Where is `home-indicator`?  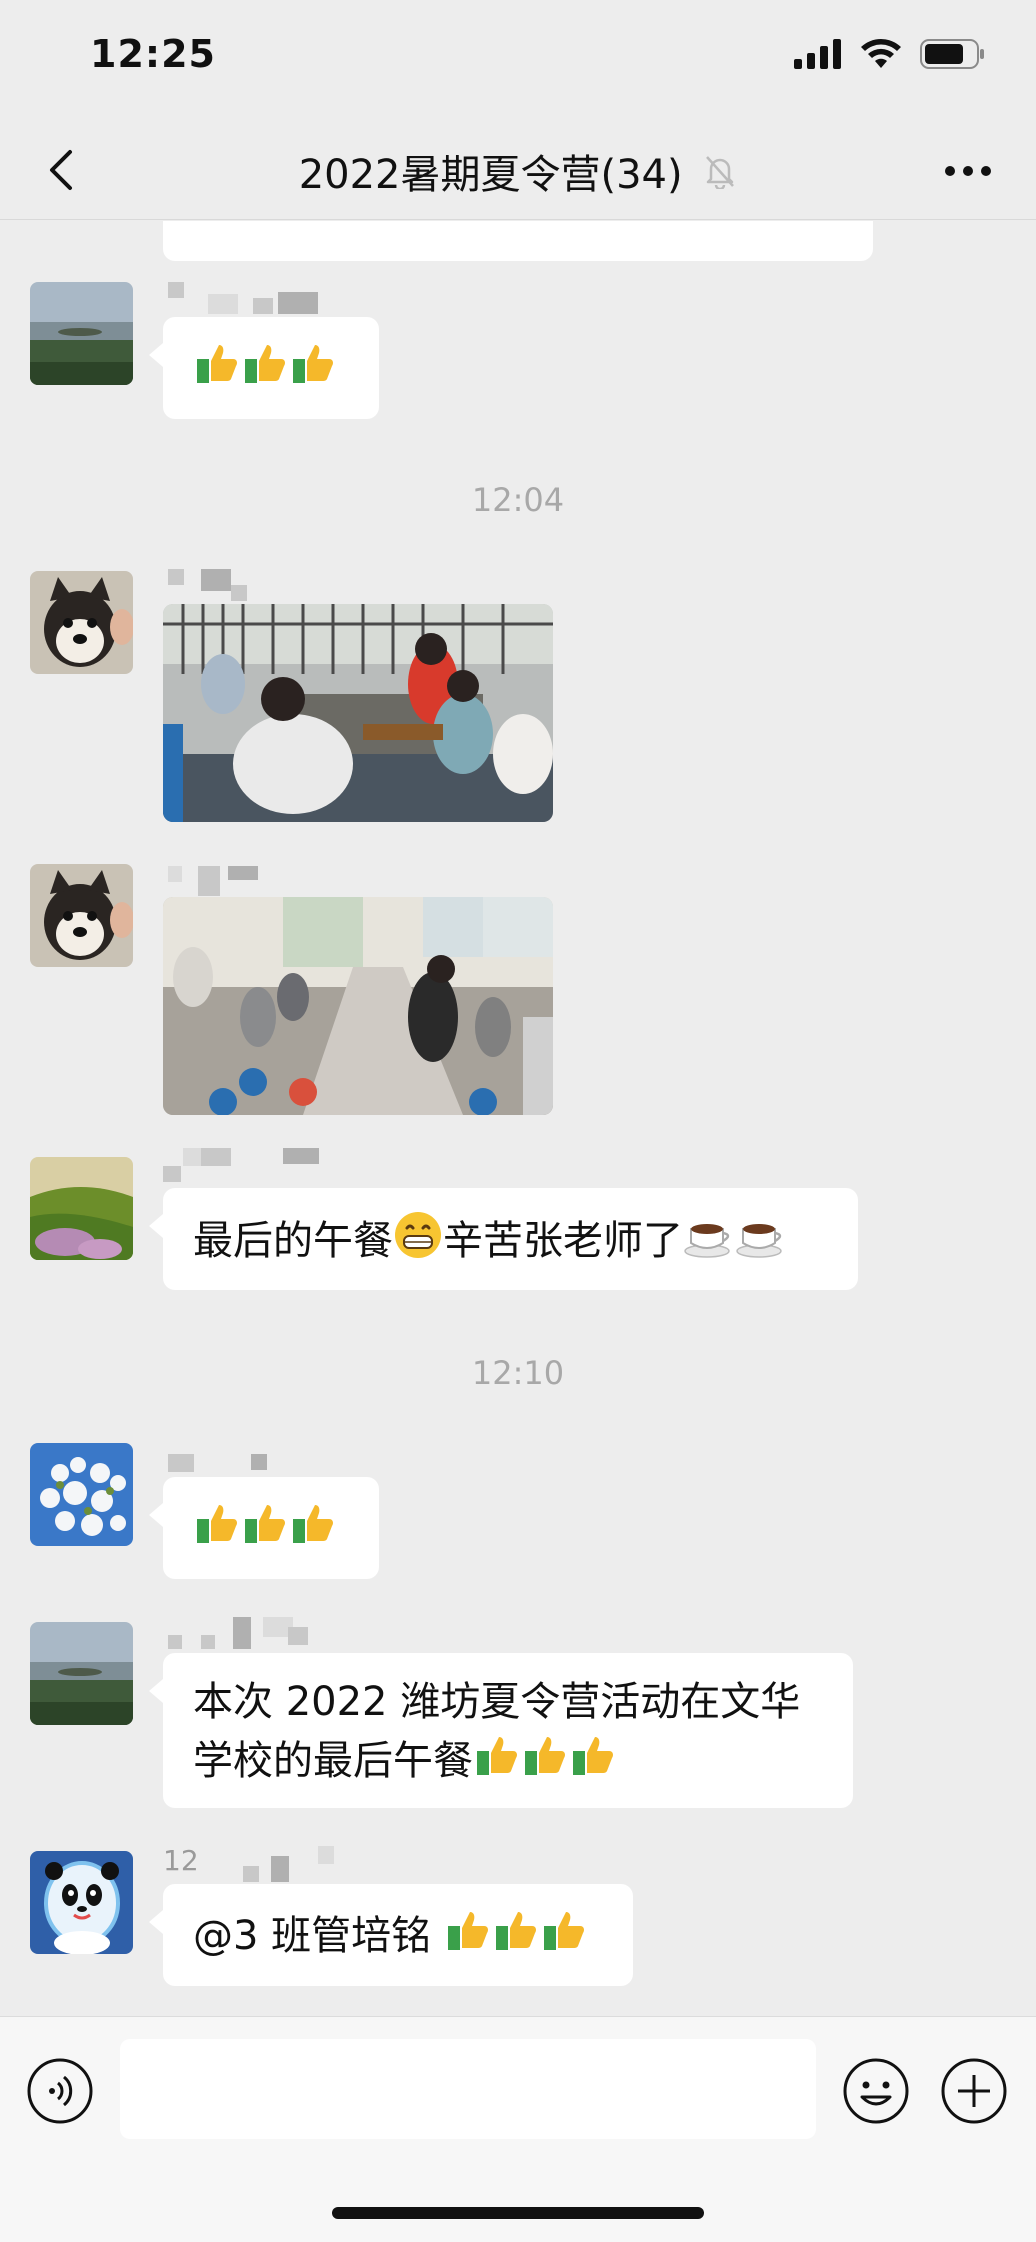
home-indicator is located at coordinates (518, 2213).